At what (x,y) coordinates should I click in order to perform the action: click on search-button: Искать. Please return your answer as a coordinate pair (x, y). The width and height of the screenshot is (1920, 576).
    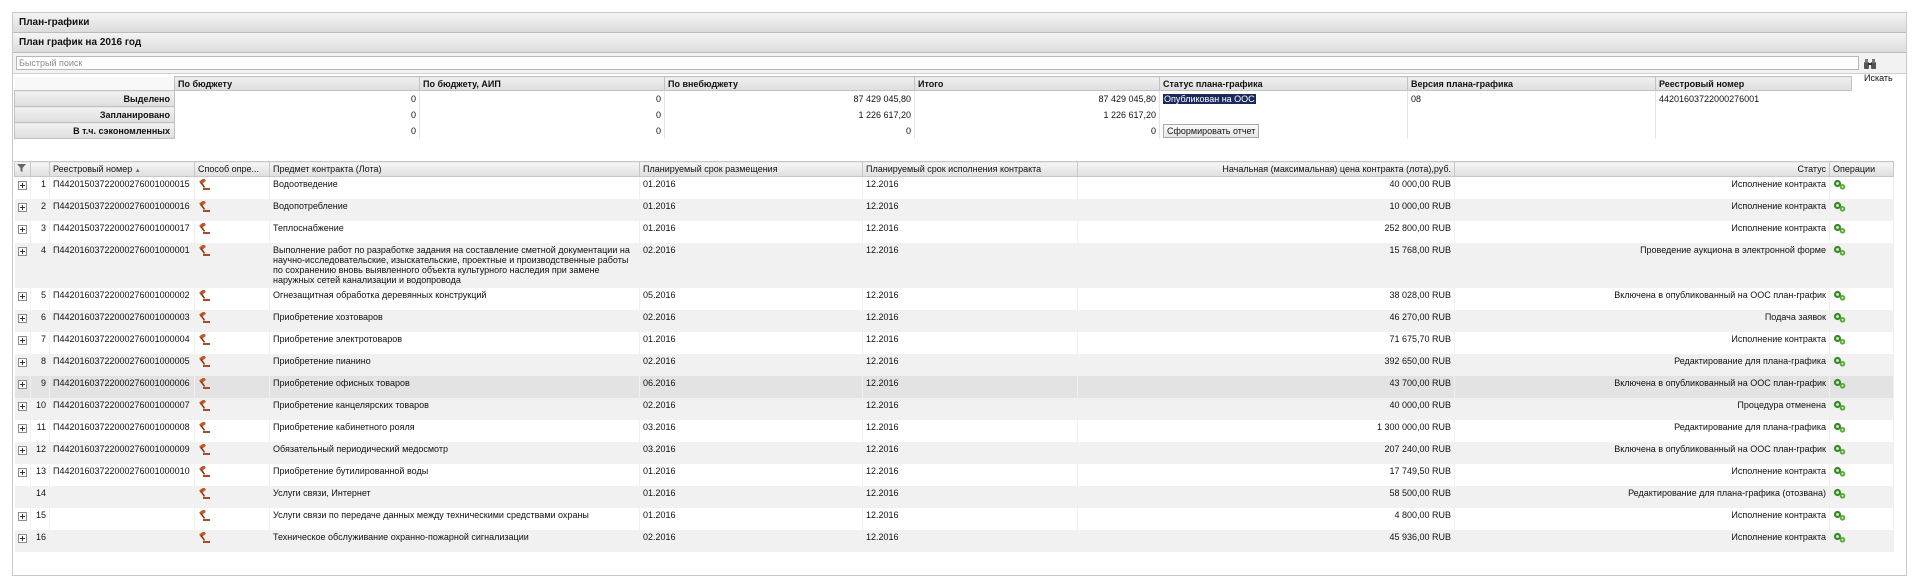
    Looking at the image, I should click on (1885, 69).